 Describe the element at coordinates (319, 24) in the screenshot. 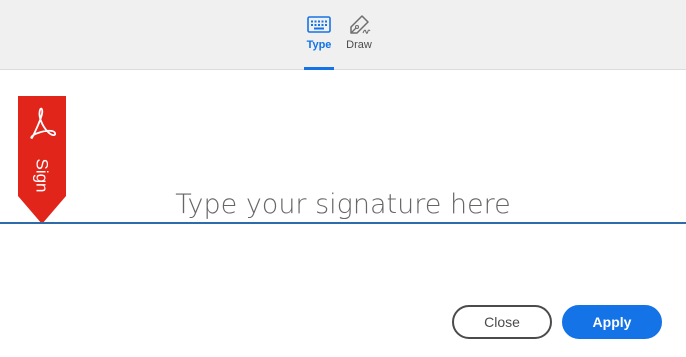

I see `keyboard-icon` at that location.